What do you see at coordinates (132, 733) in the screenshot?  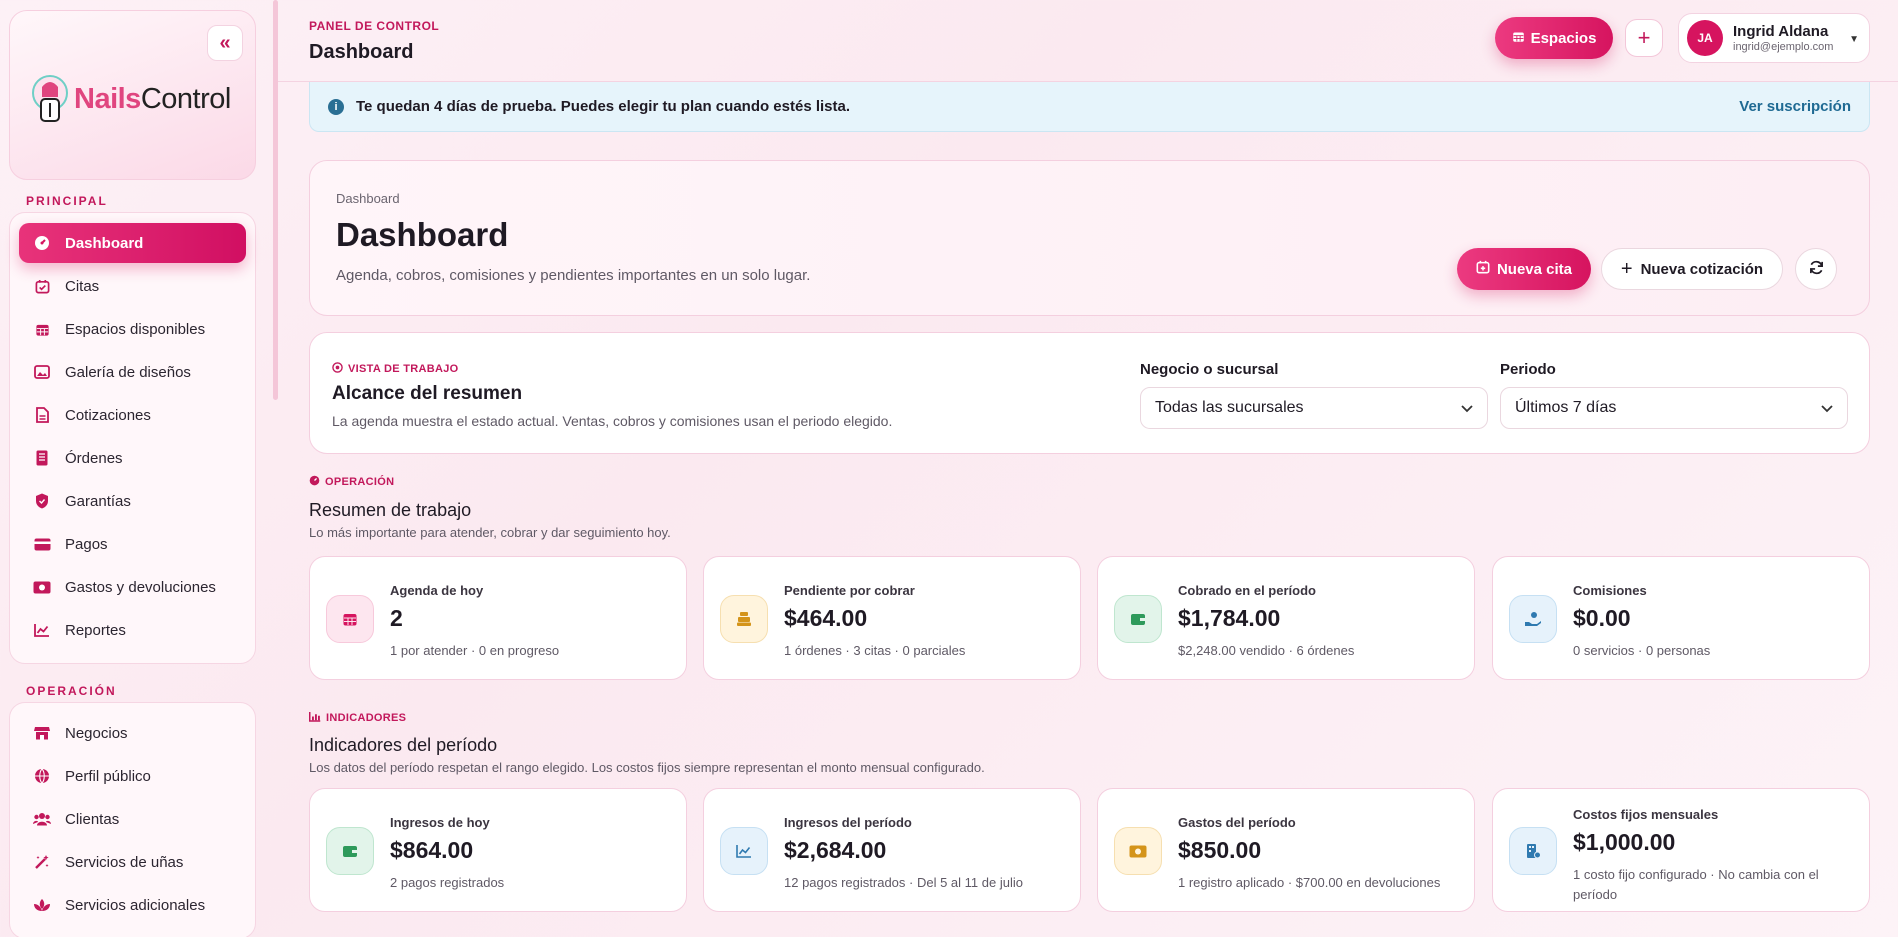 I see `sidebar-item-negocios: Negocios` at bounding box center [132, 733].